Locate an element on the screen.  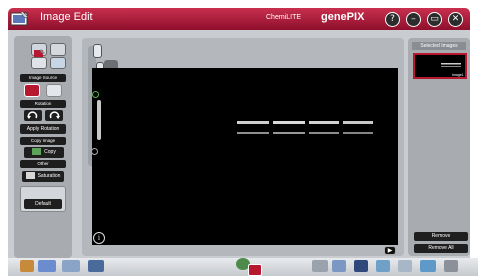
settings-tool-icon is located at coordinates (451, 266).